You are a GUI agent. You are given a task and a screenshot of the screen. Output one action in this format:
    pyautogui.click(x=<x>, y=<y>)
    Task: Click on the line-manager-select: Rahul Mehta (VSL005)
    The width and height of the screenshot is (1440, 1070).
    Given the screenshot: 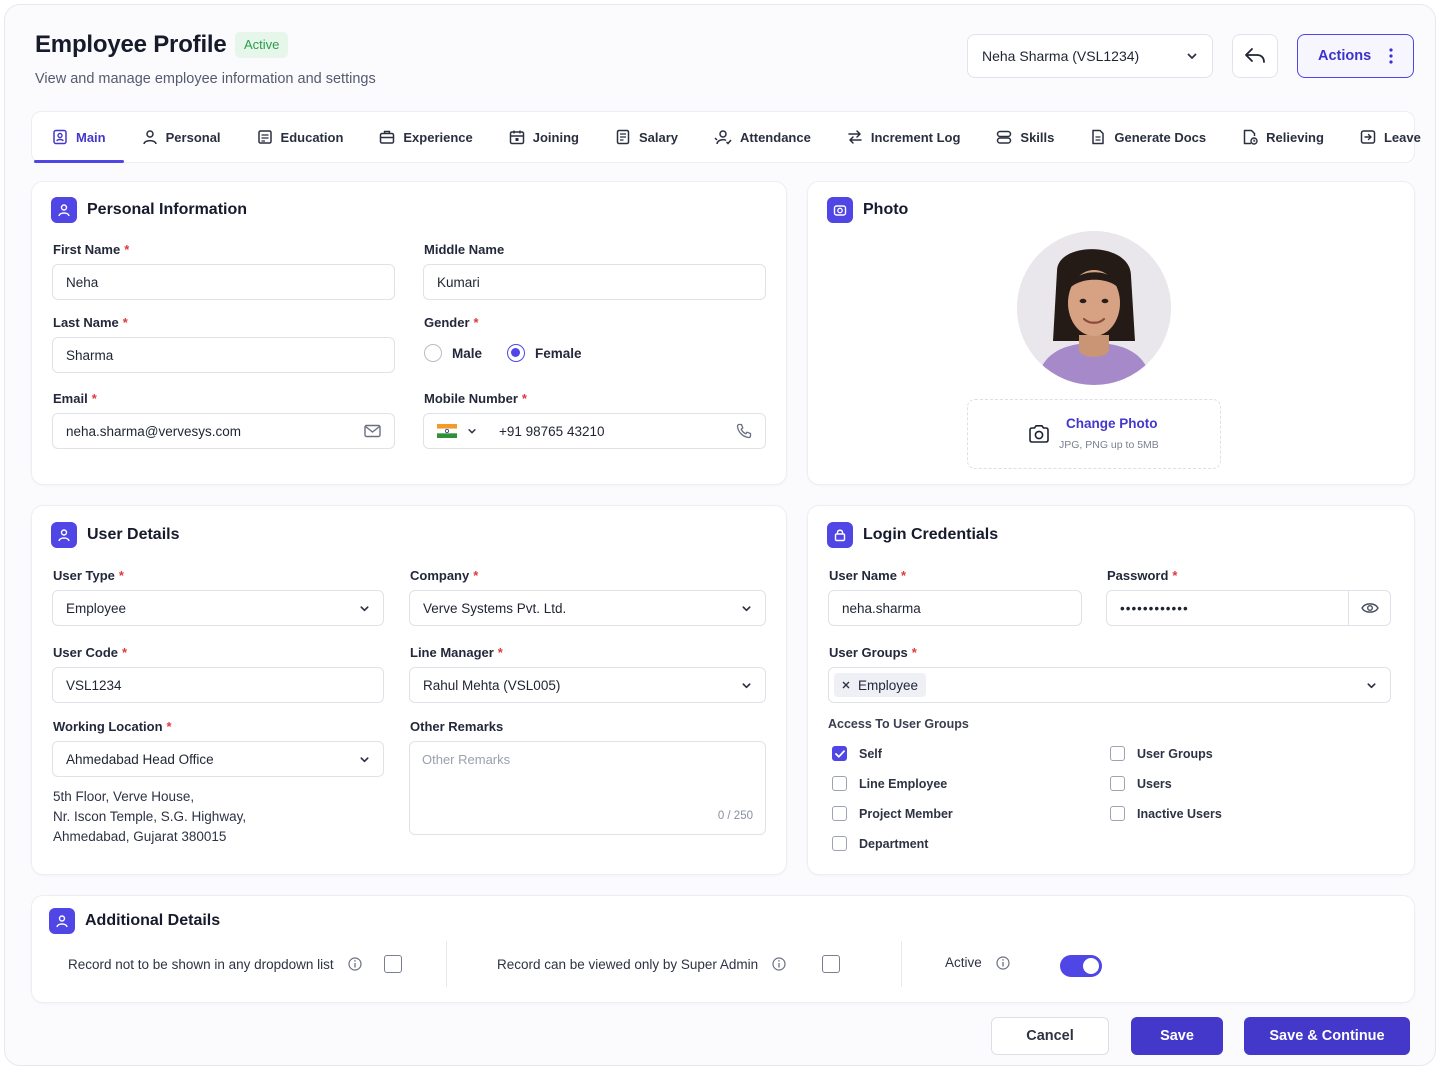 What is the action you would take?
    pyautogui.click(x=587, y=685)
    